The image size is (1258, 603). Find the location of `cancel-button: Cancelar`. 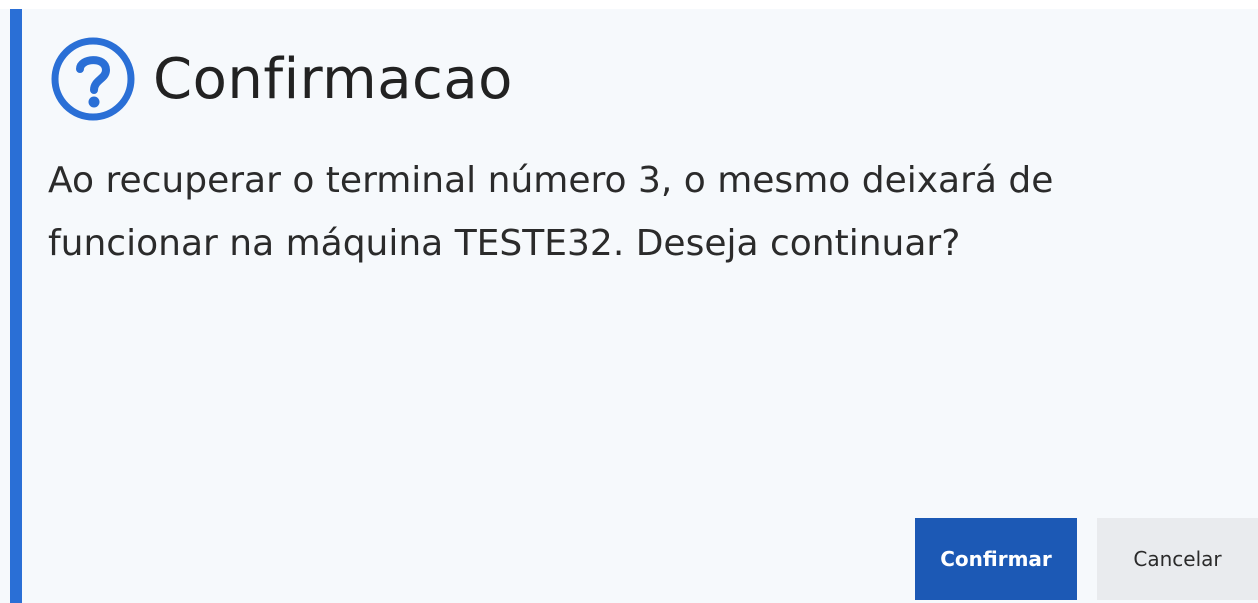

cancel-button: Cancelar is located at coordinates (1177, 559).